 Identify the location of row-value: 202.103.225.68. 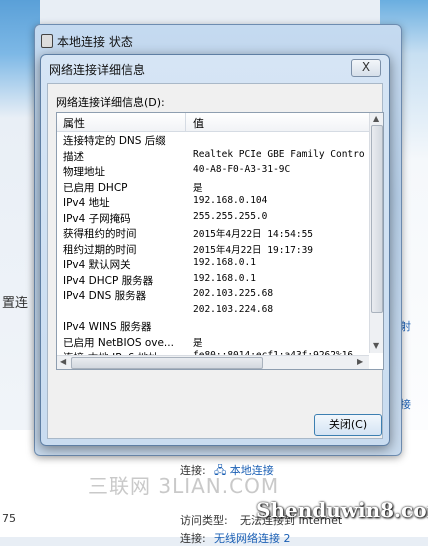
(233, 293).